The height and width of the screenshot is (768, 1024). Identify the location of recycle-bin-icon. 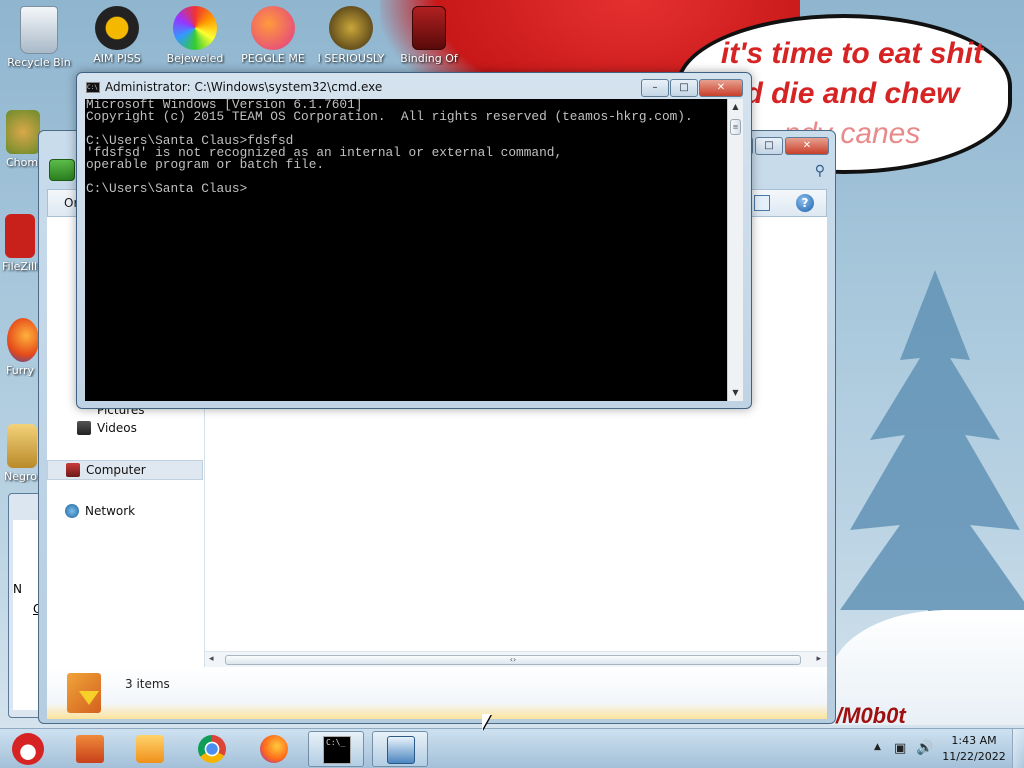
(39, 30).